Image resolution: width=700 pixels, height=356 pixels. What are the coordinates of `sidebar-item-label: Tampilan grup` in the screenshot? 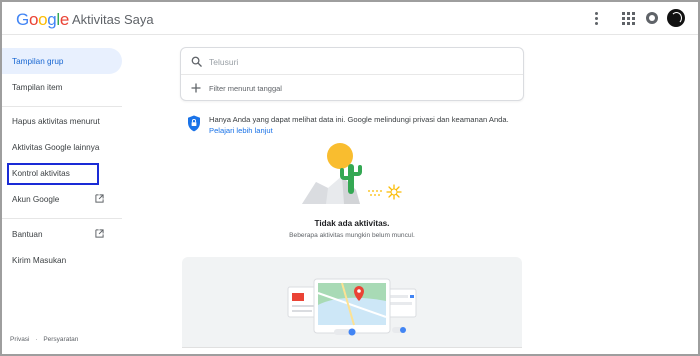 It's located at (38, 61).